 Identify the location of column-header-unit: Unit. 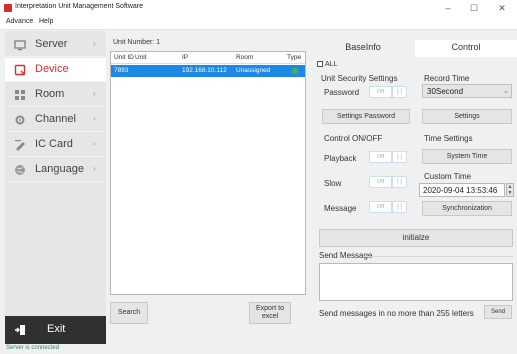
(141, 57).